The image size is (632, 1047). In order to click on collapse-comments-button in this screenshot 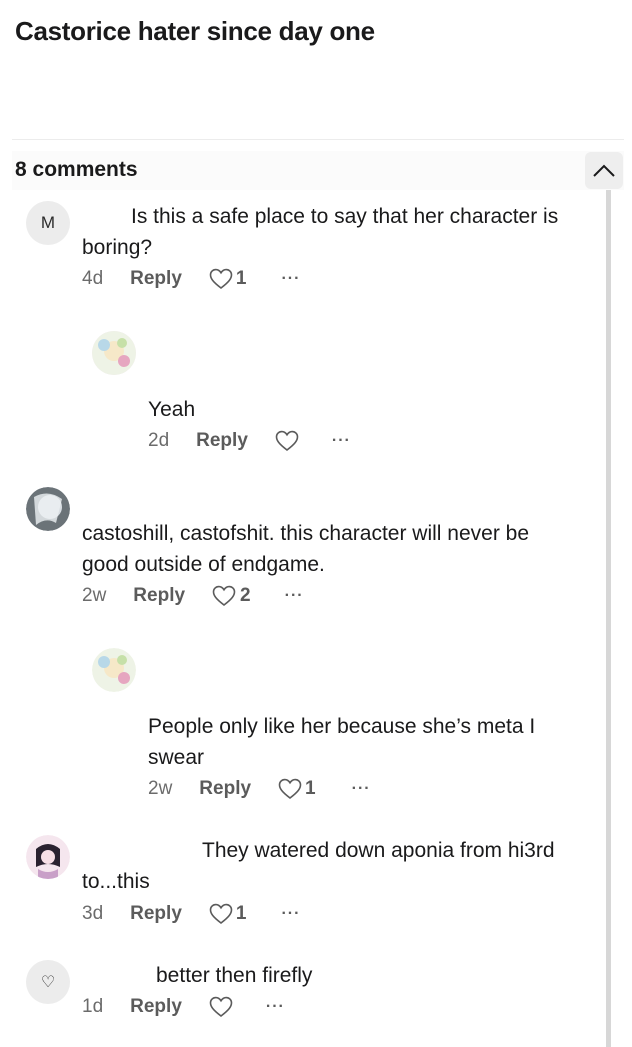, I will do `click(604, 170)`.